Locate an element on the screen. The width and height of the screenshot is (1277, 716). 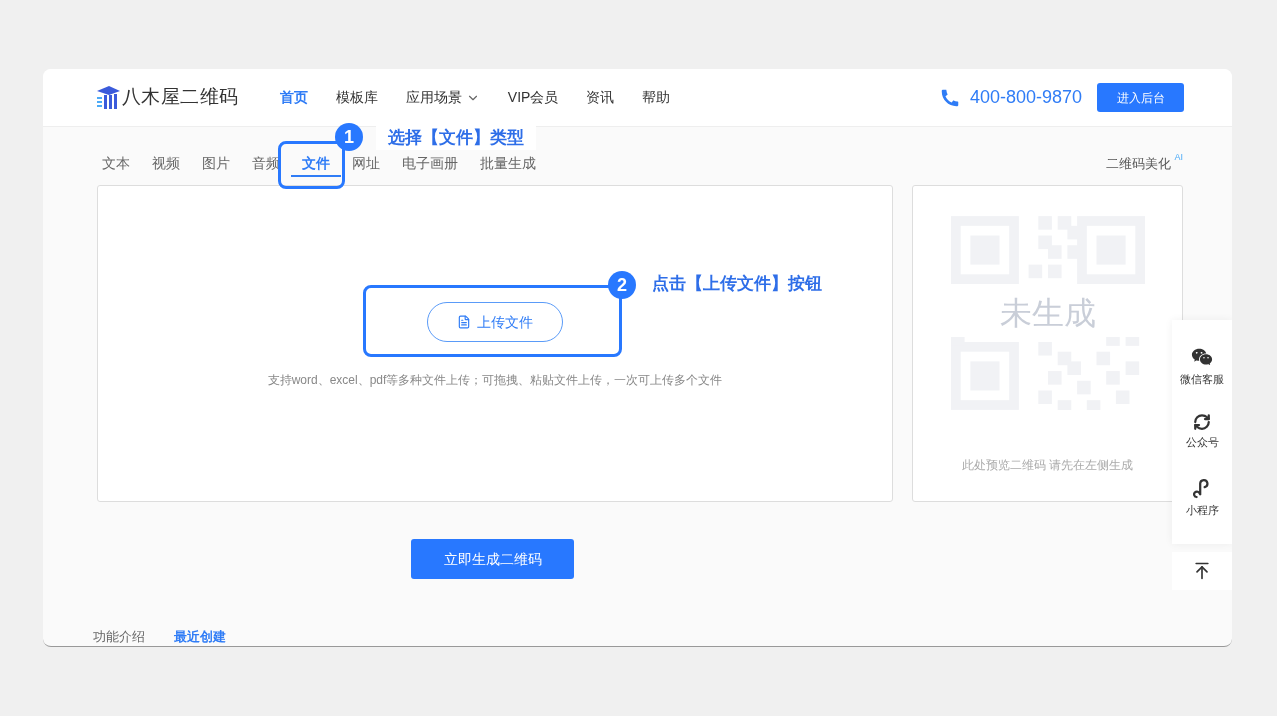
back-to-top-button is located at coordinates (1202, 571).